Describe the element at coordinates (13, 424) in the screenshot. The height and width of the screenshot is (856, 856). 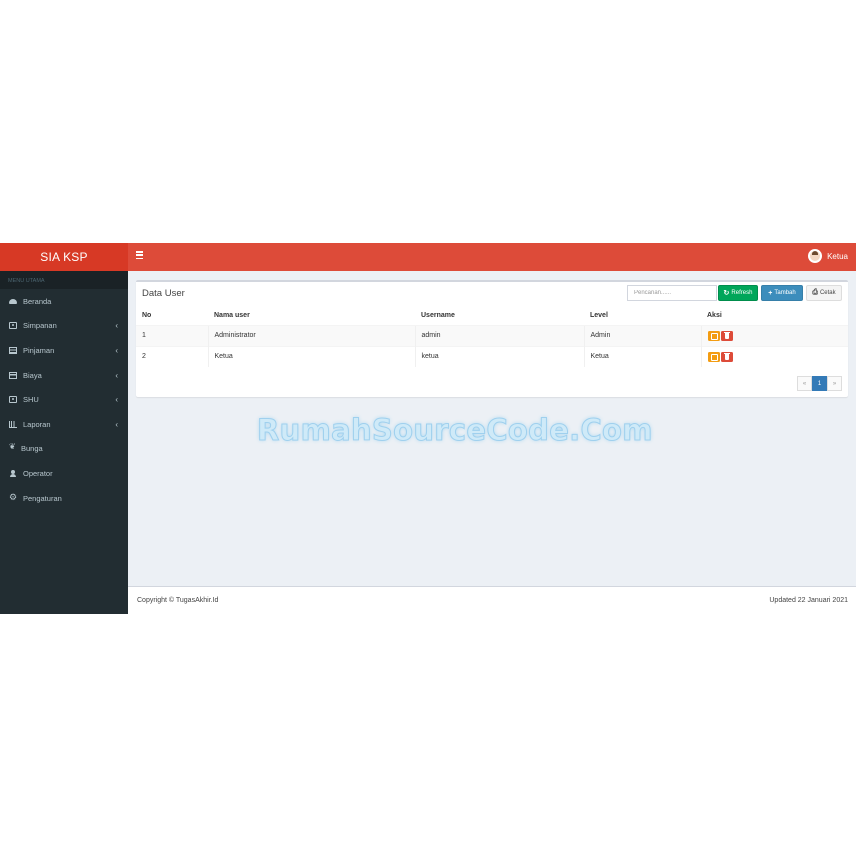
I see `bar-chart-icon` at that location.